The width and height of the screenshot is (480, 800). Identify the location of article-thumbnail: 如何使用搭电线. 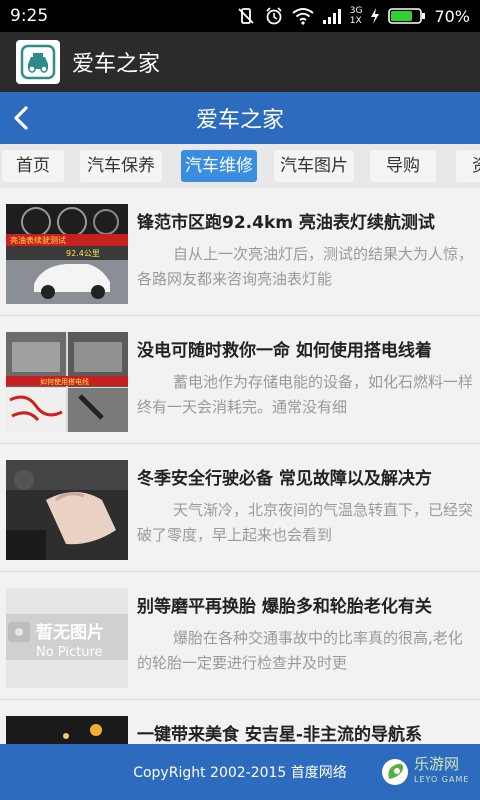
(67, 382).